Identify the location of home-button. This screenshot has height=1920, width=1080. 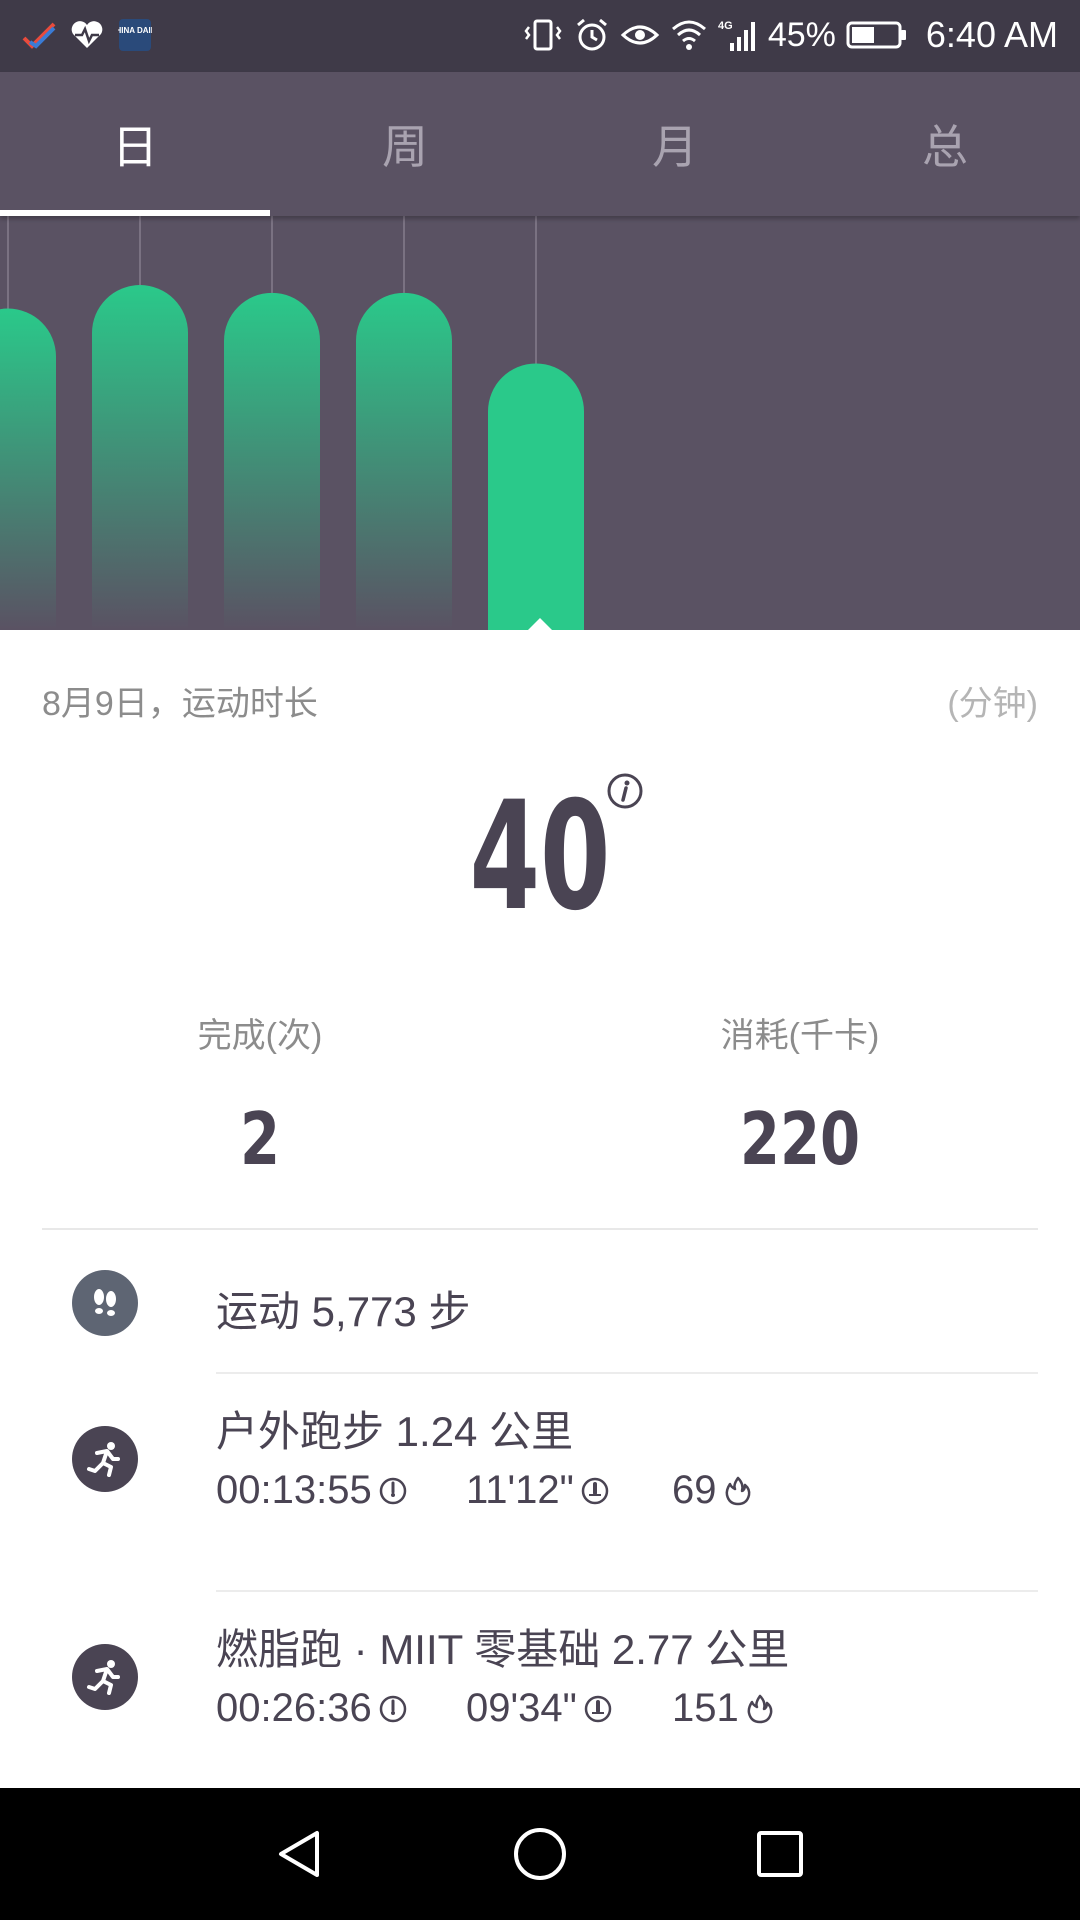
(540, 1854).